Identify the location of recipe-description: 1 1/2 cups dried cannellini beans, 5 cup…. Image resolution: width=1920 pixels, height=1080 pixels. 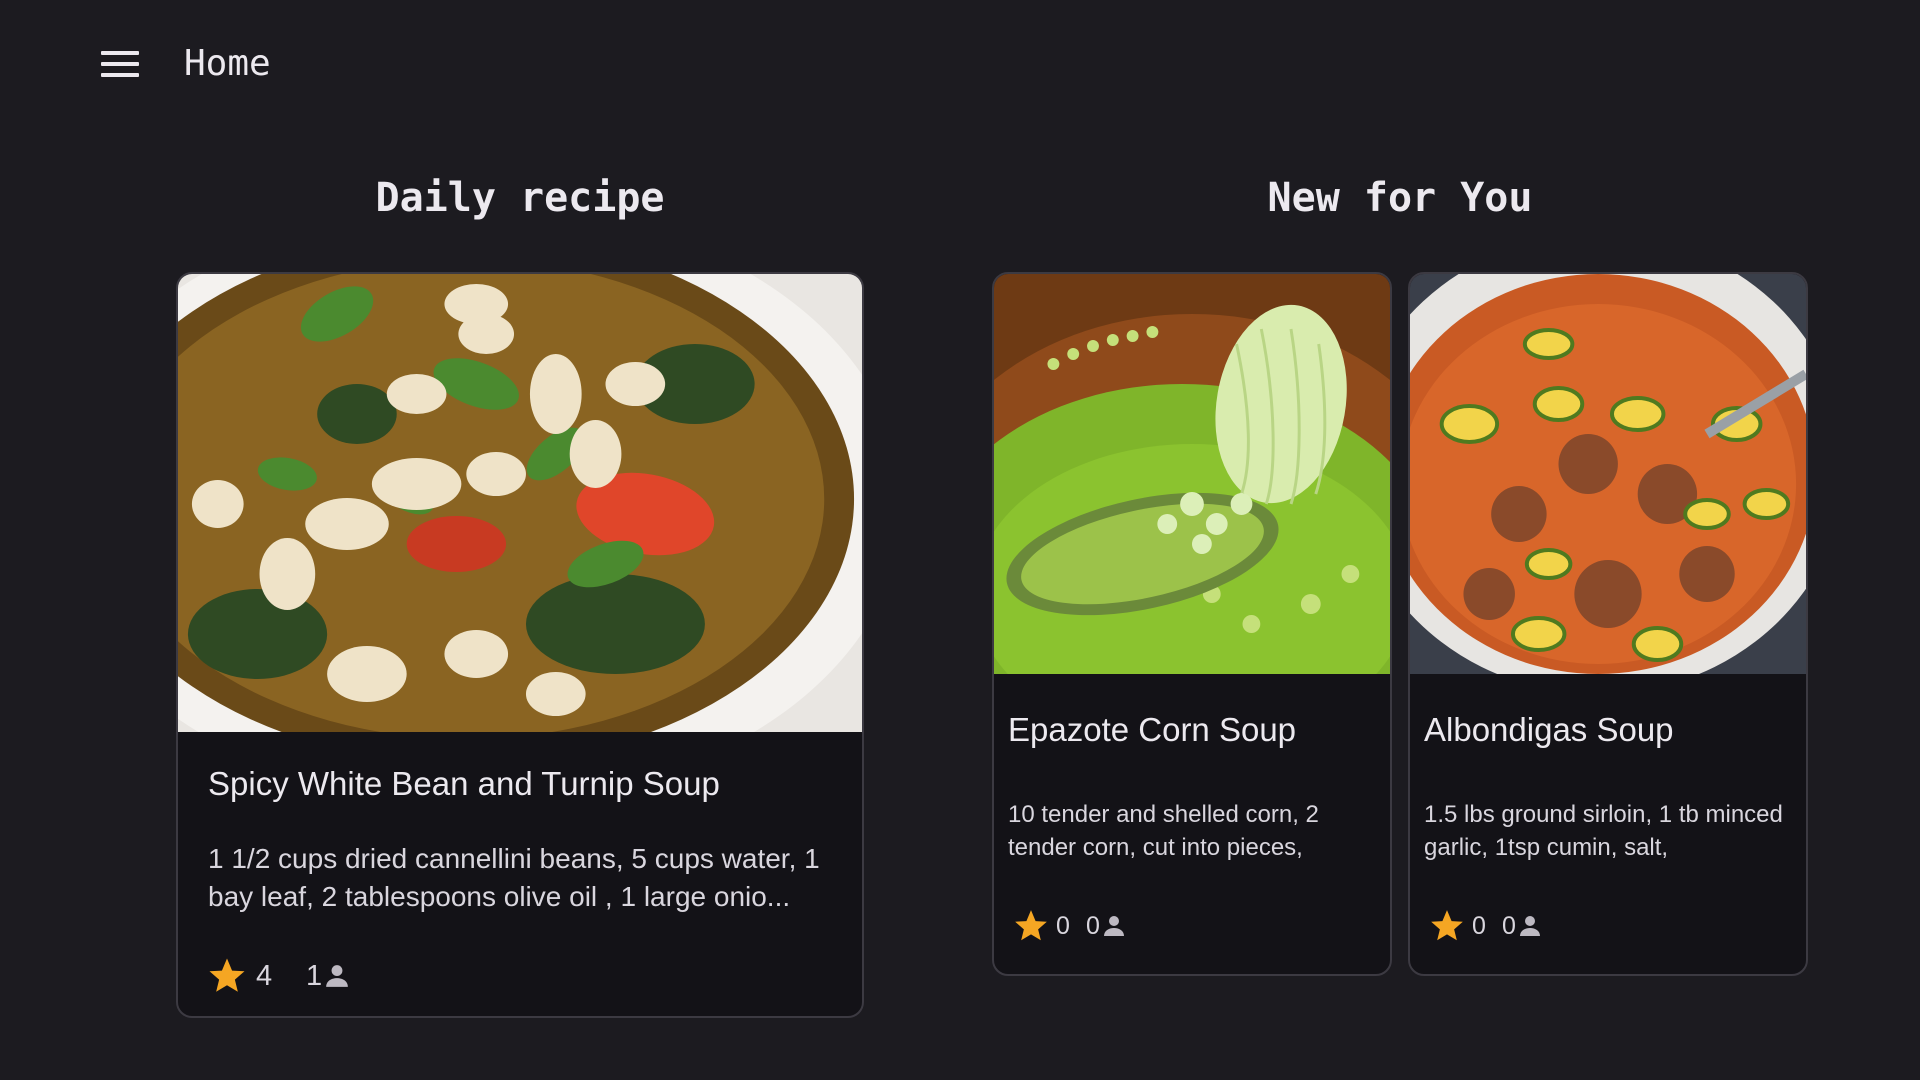
(514, 877).